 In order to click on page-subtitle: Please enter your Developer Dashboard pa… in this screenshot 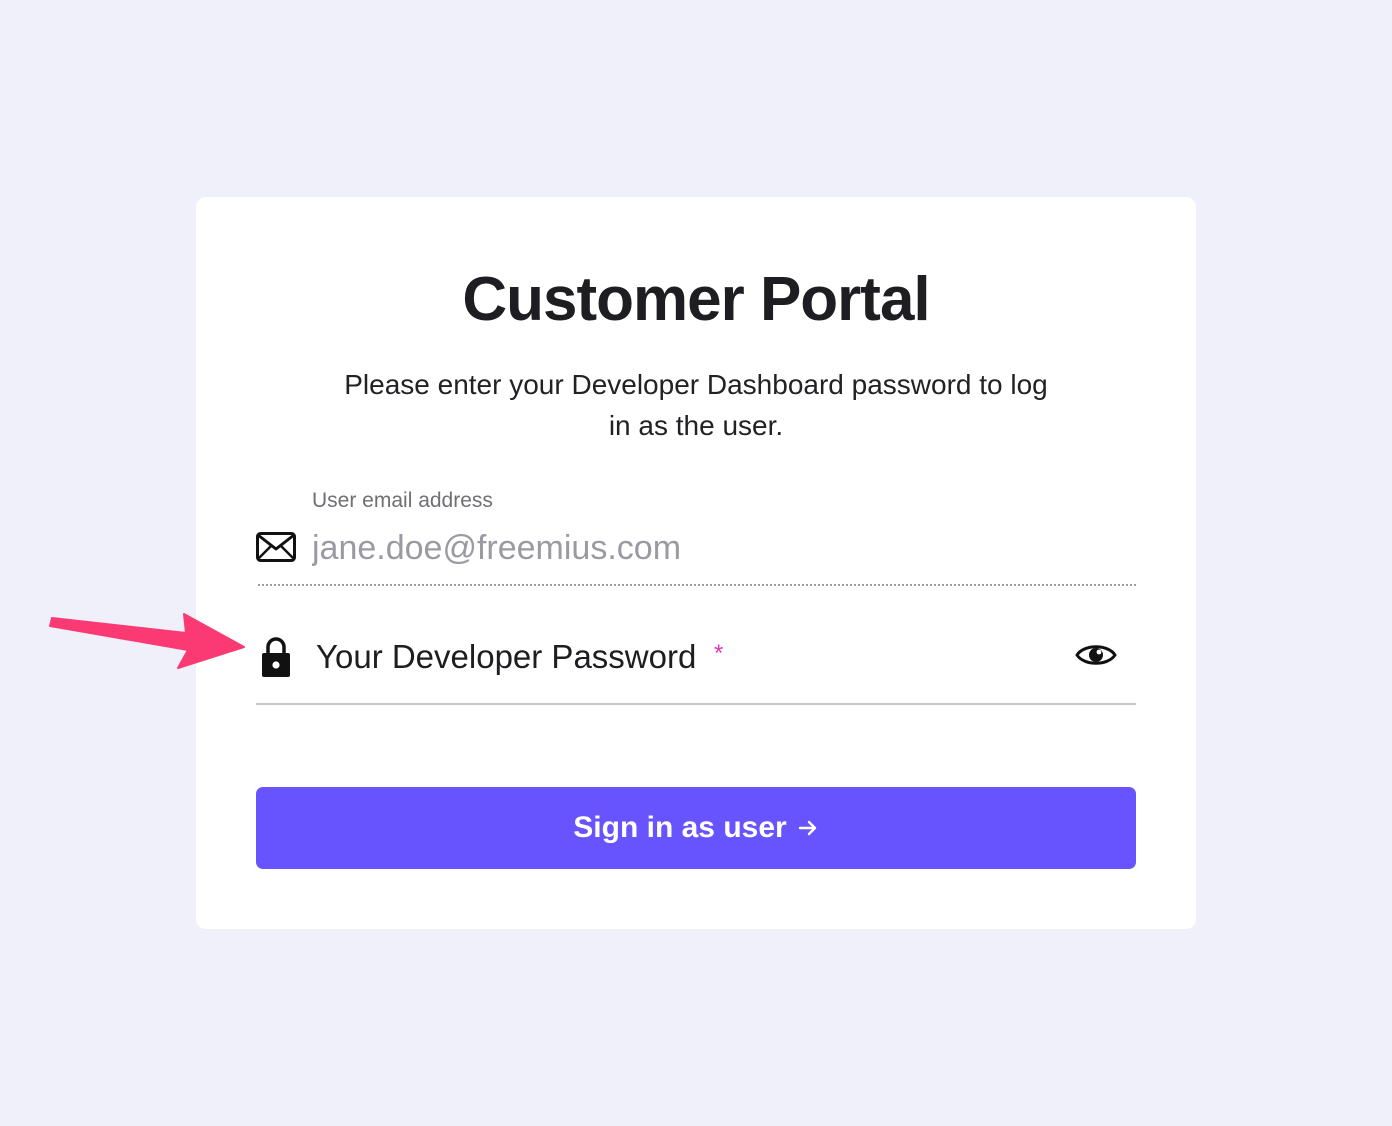, I will do `click(696, 405)`.